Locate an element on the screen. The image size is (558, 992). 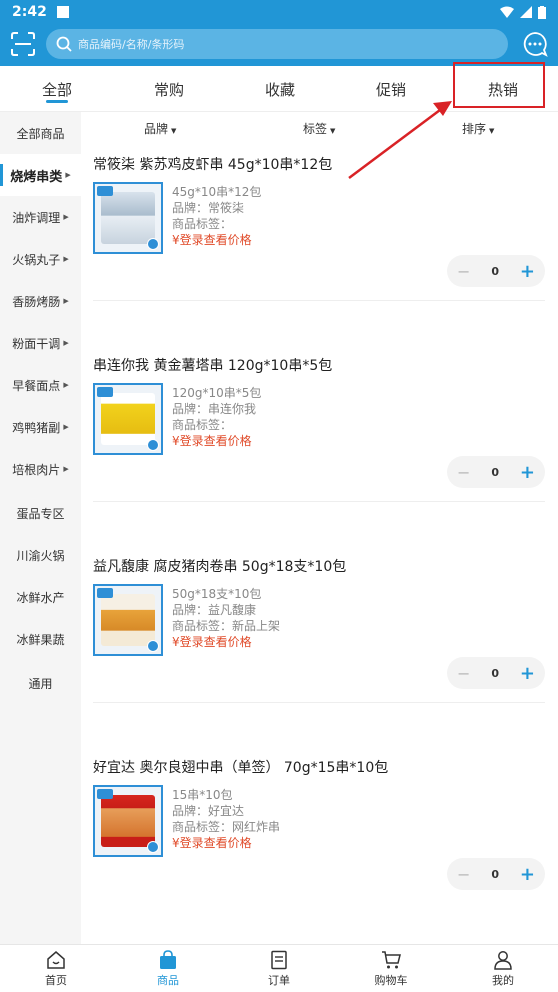
brand-filter: 品牌 ▼ is located at coordinates (160, 128).